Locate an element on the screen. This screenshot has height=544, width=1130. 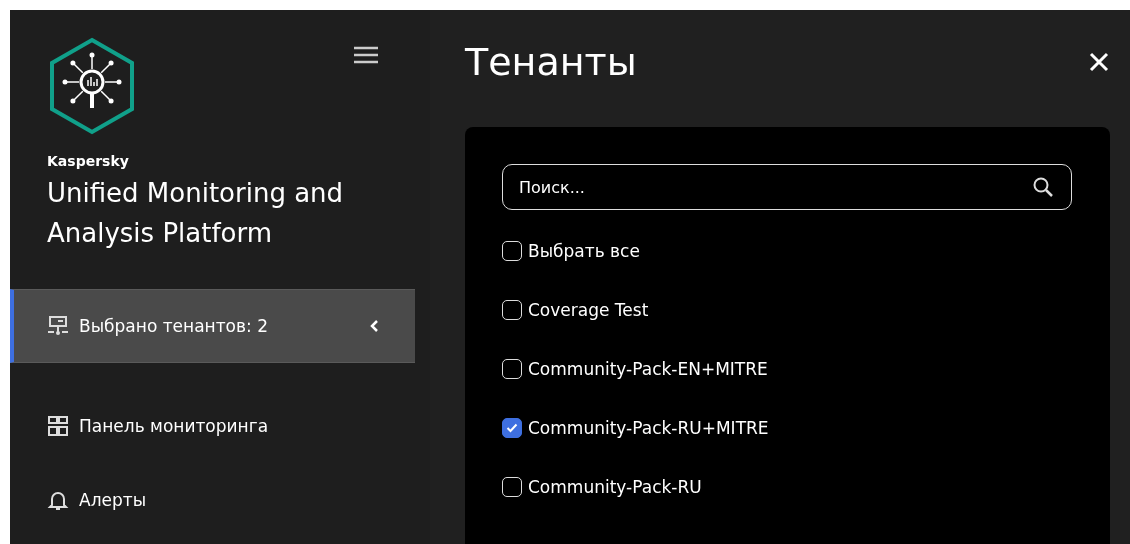
checkbox-label: Community-Pack-RU+MITRE is located at coordinates (648, 427).